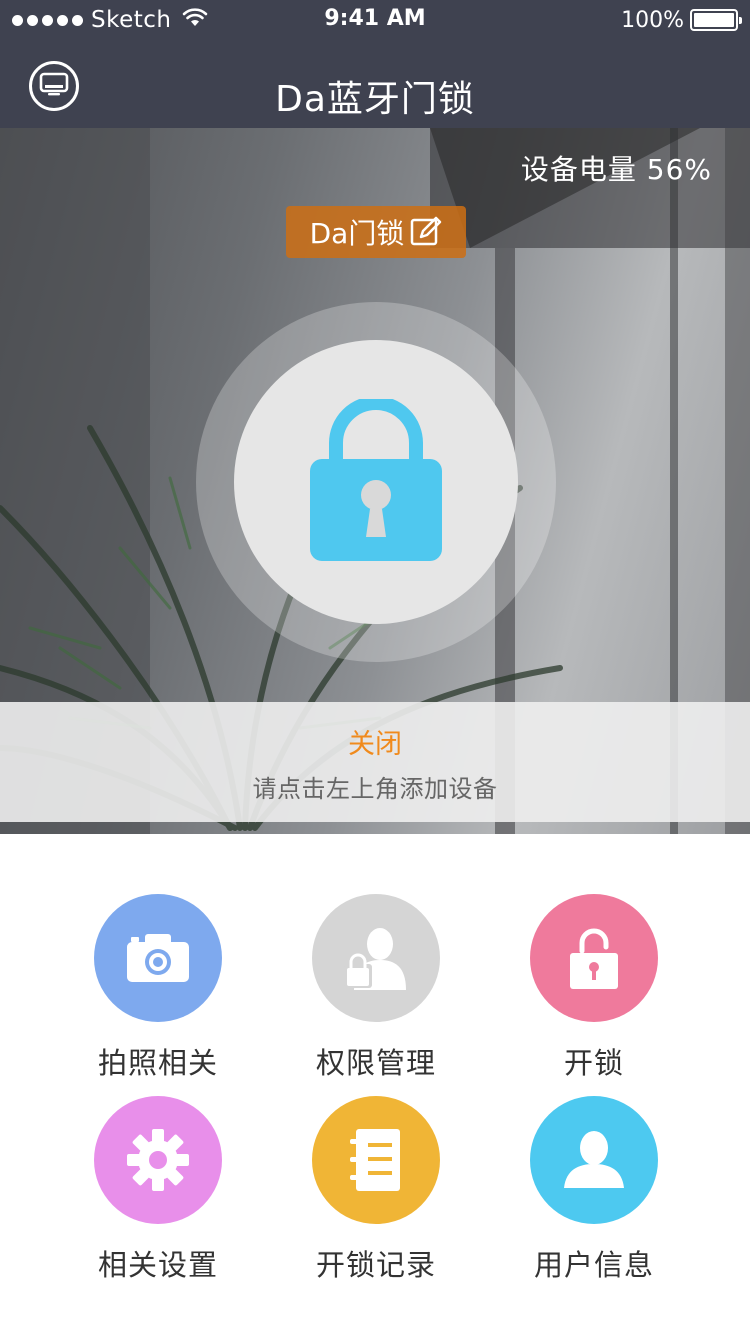 Image resolution: width=750 pixels, height=1334 pixels. I want to click on fn-user-info: 用户信息, so click(594, 1191).